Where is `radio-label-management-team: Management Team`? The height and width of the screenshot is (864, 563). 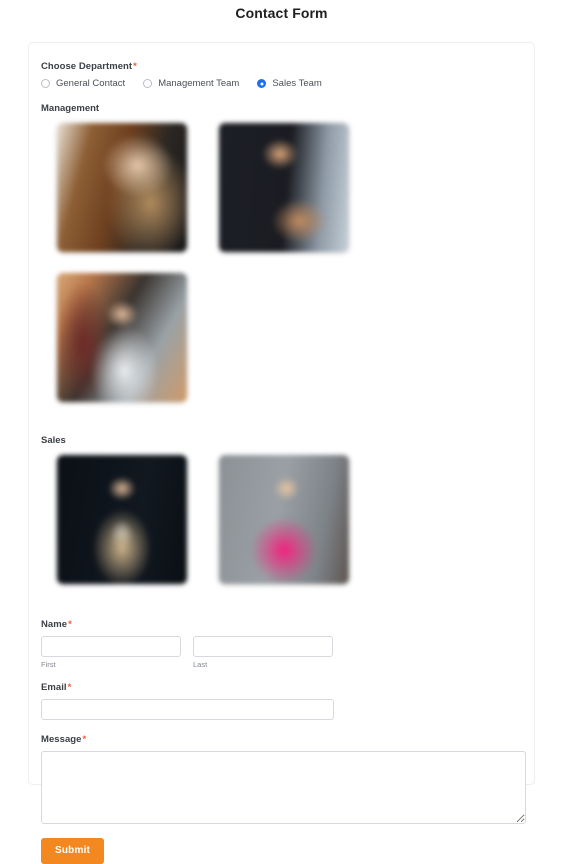 radio-label-management-team: Management Team is located at coordinates (199, 83).